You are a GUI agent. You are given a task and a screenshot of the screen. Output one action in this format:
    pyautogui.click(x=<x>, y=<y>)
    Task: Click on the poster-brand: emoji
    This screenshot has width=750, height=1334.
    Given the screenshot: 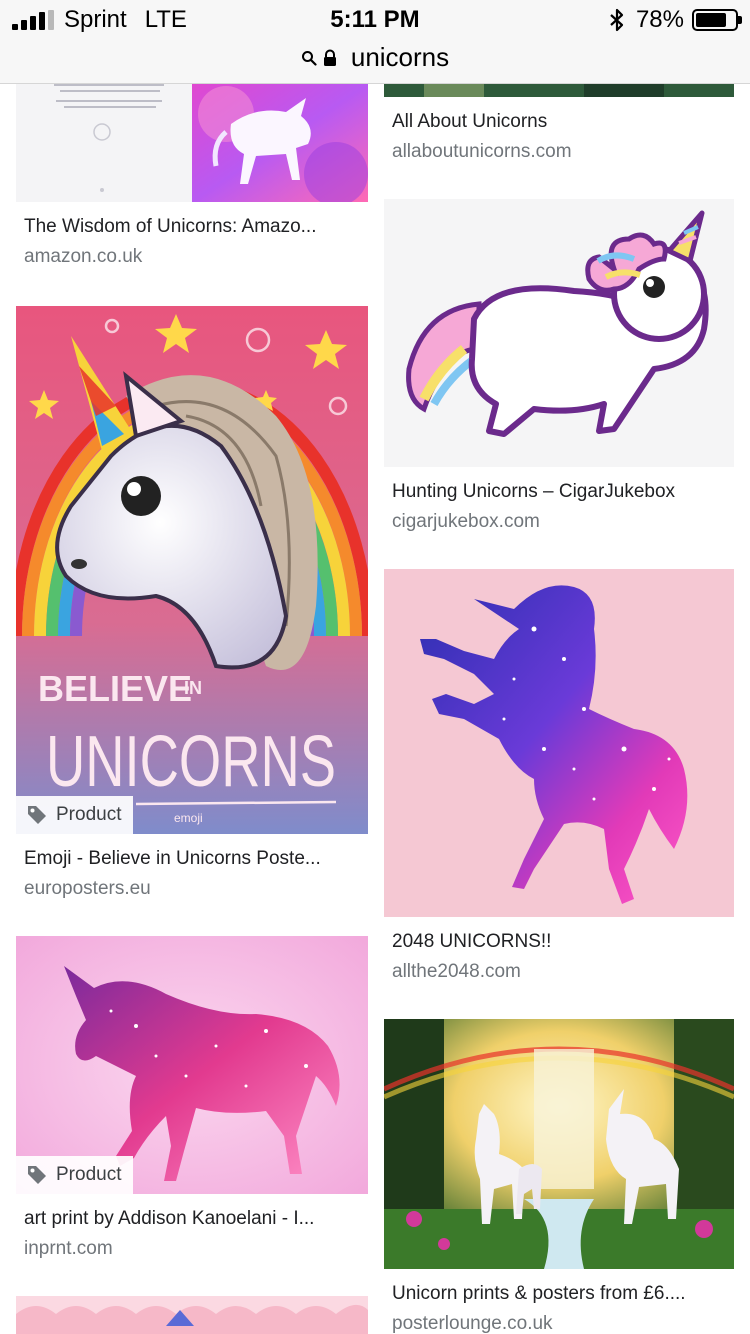 What is the action you would take?
    pyautogui.click(x=188, y=818)
    